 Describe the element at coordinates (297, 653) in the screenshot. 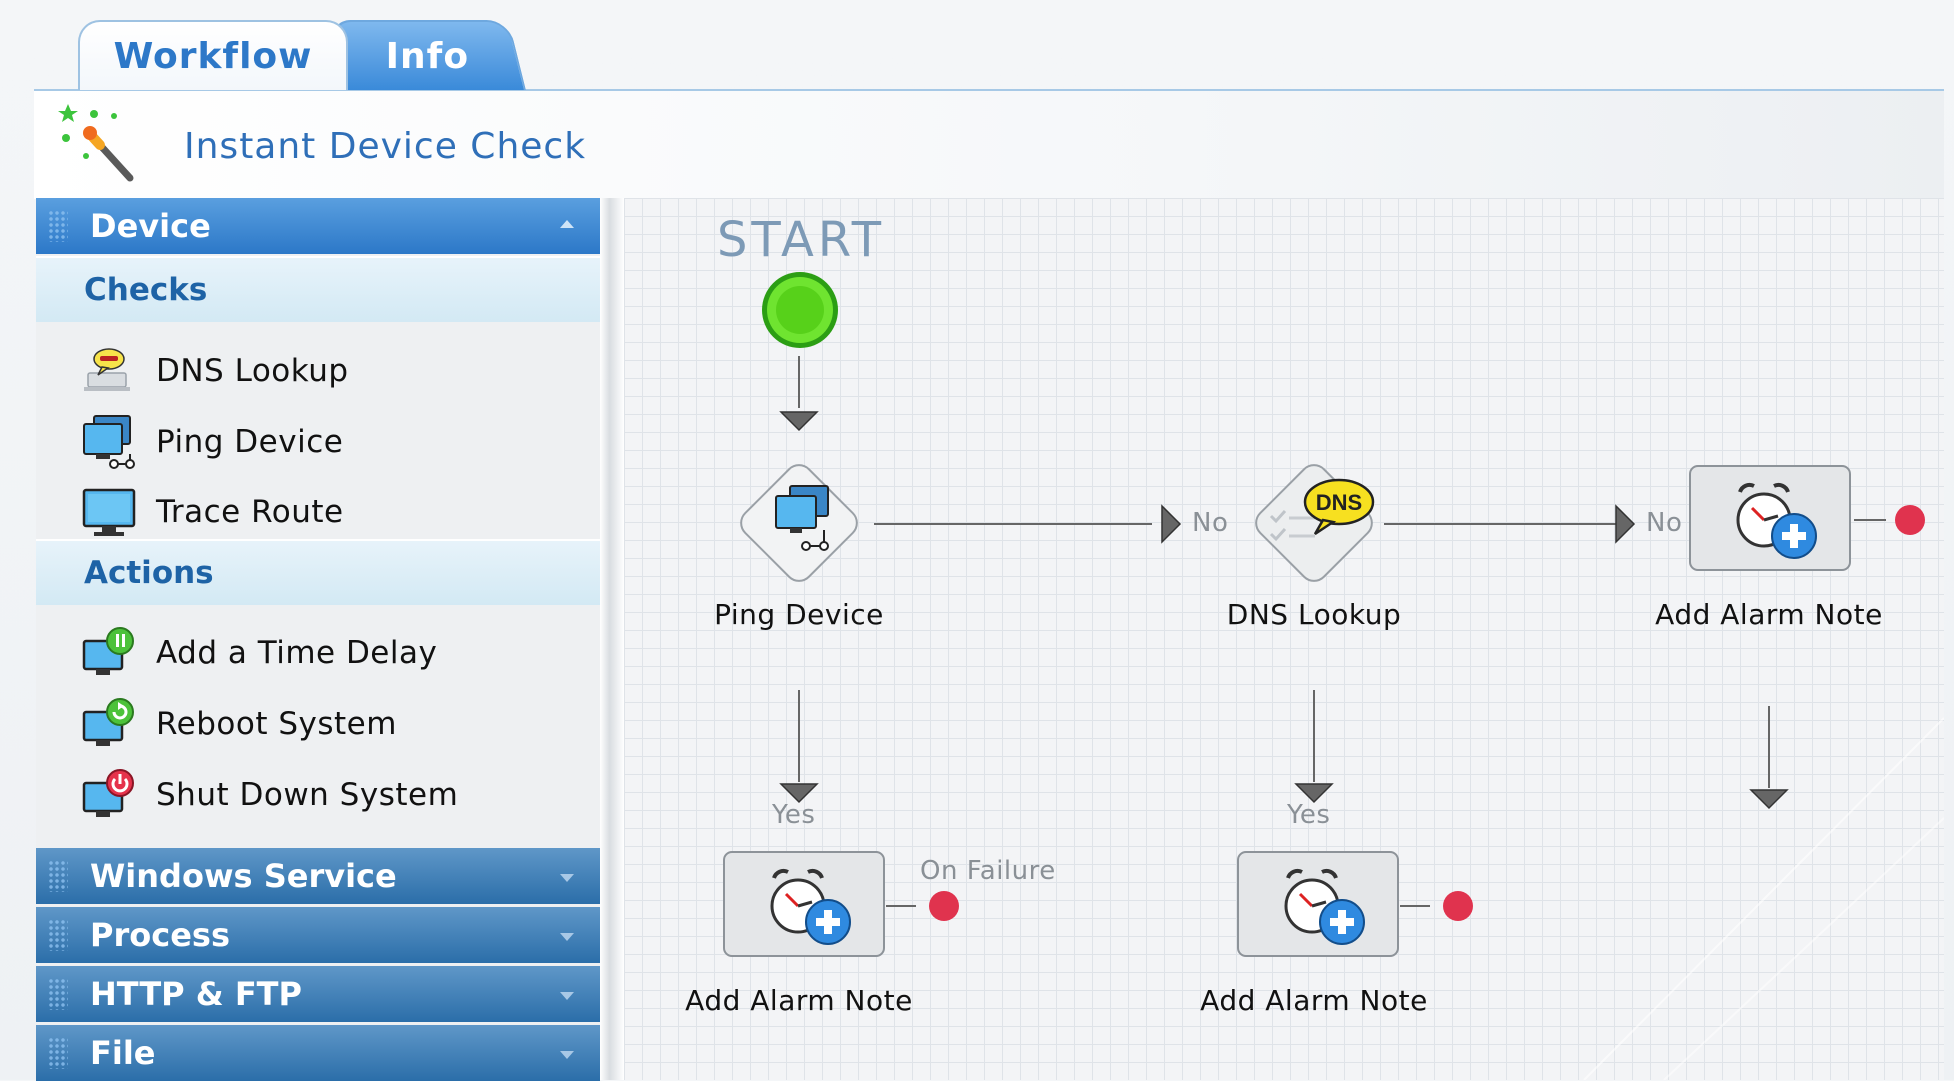

I see `toolbox-item-label: Add a Time Delay` at that location.